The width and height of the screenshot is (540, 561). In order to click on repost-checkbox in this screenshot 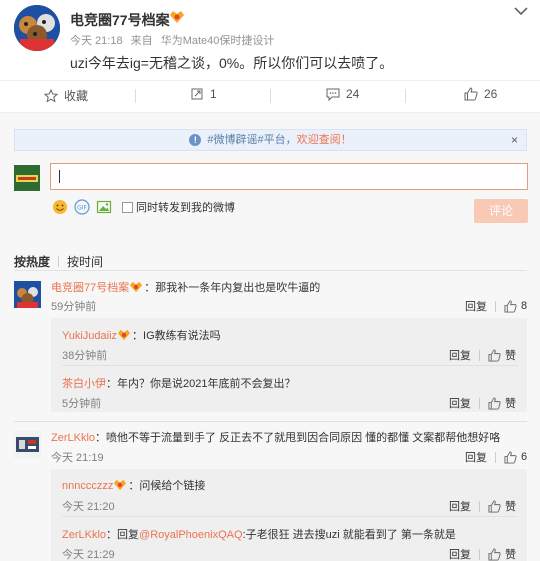, I will do `click(127, 207)`.